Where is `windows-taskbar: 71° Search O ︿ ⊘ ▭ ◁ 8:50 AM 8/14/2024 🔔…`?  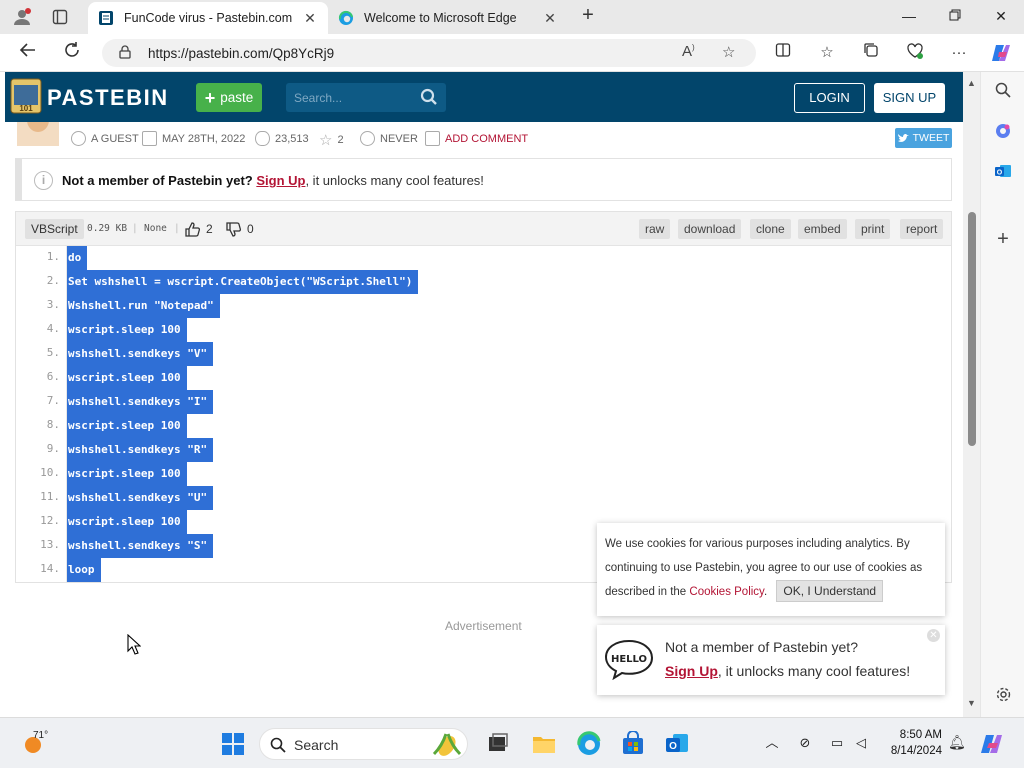 windows-taskbar: 71° Search O ︿ ⊘ ▭ ◁ 8:50 AM 8/14/2024 🔔… is located at coordinates (512, 742).